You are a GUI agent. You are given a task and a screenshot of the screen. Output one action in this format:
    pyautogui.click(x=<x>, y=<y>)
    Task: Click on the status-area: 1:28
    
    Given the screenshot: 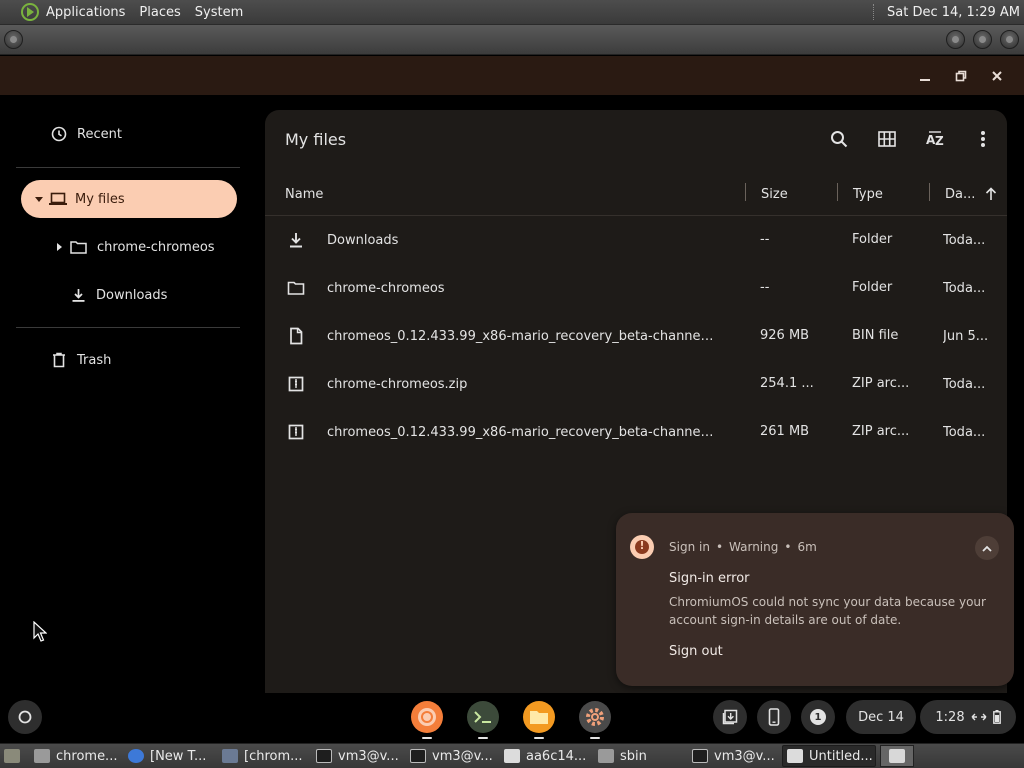 What is the action you would take?
    pyautogui.click(x=968, y=717)
    